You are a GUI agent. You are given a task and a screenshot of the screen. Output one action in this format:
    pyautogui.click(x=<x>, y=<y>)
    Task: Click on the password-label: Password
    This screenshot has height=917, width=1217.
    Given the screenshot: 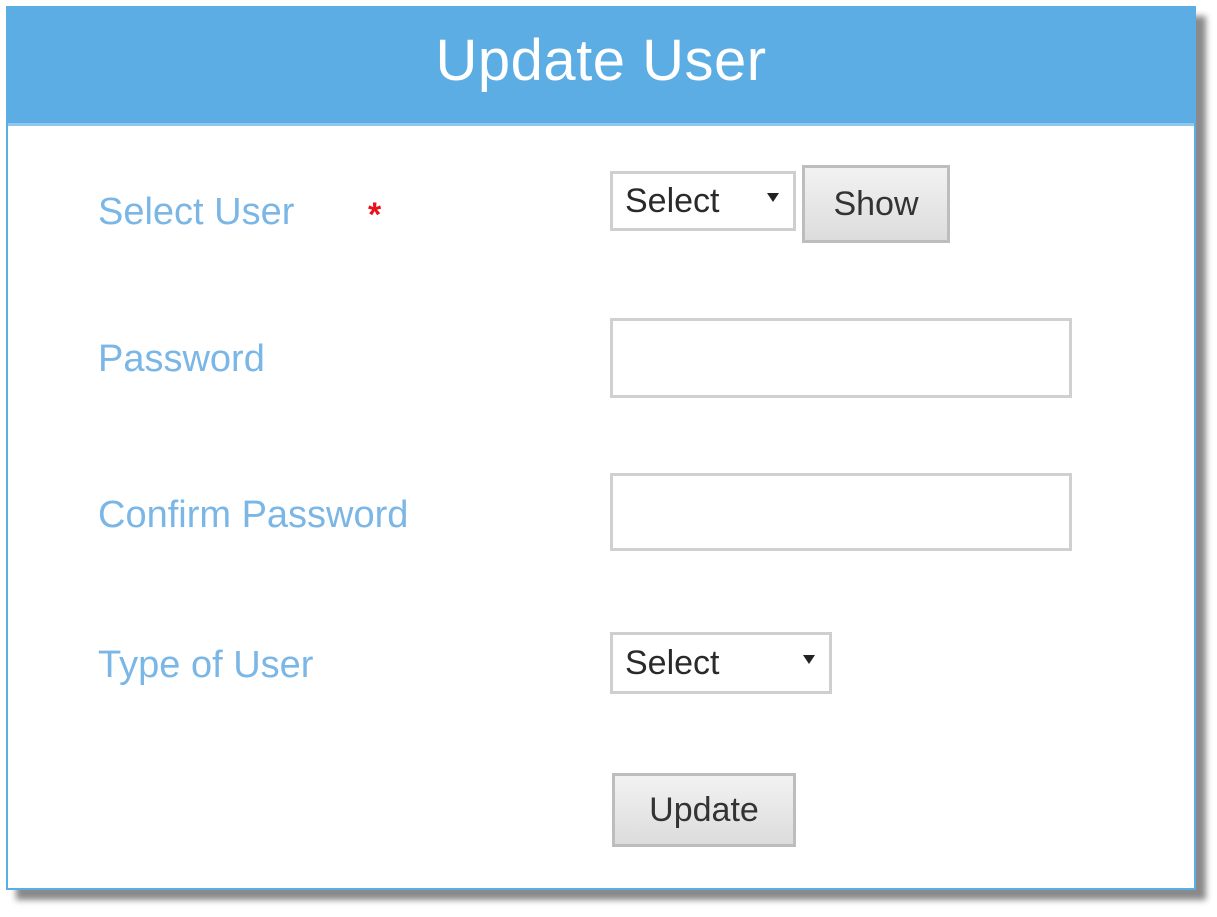 What is the action you would take?
    pyautogui.click(x=181, y=359)
    